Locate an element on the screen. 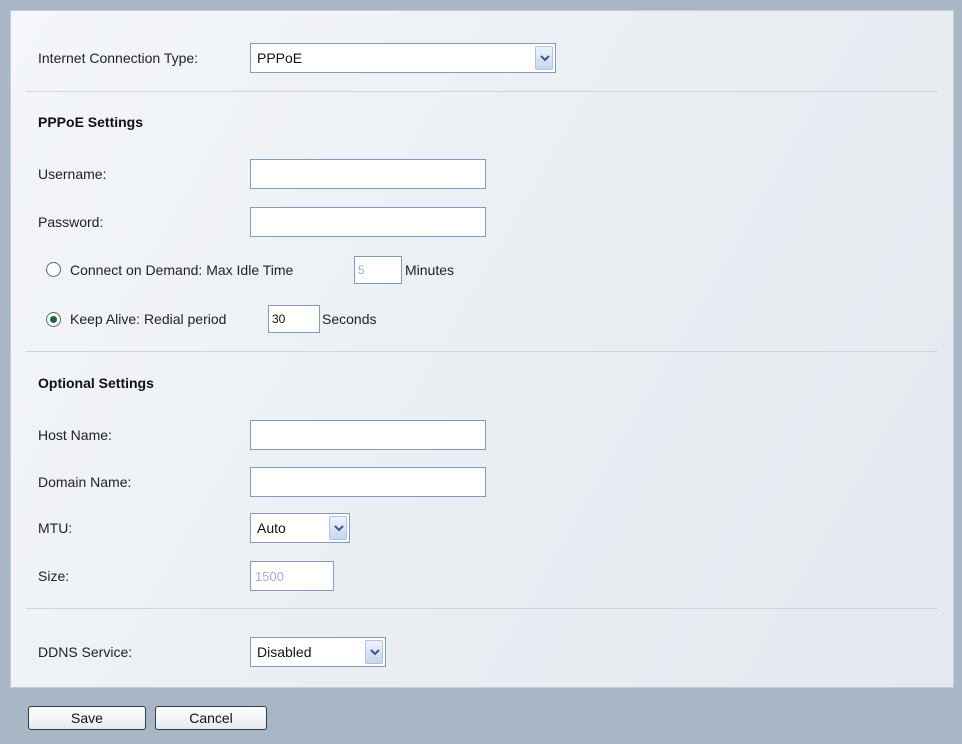 This screenshot has width=962, height=744. max-idle-time-input is located at coordinates (378, 270).